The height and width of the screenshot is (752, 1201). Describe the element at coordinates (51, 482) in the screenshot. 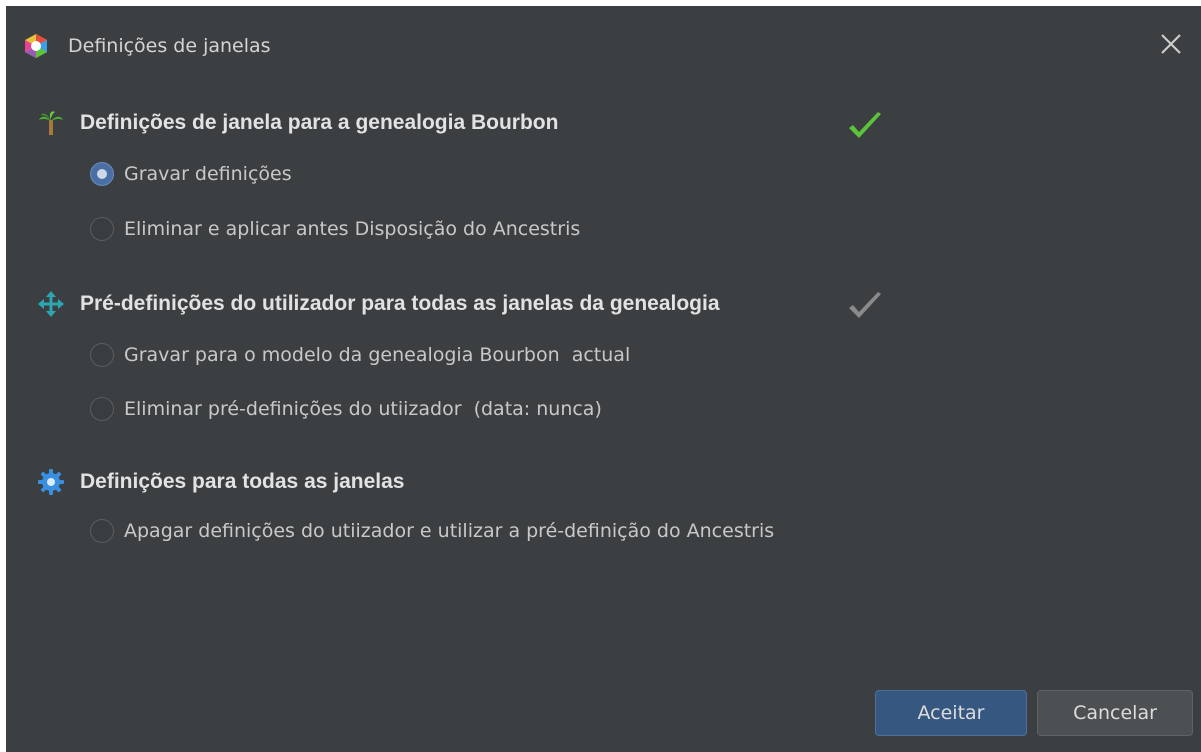

I see `gear-icon` at that location.